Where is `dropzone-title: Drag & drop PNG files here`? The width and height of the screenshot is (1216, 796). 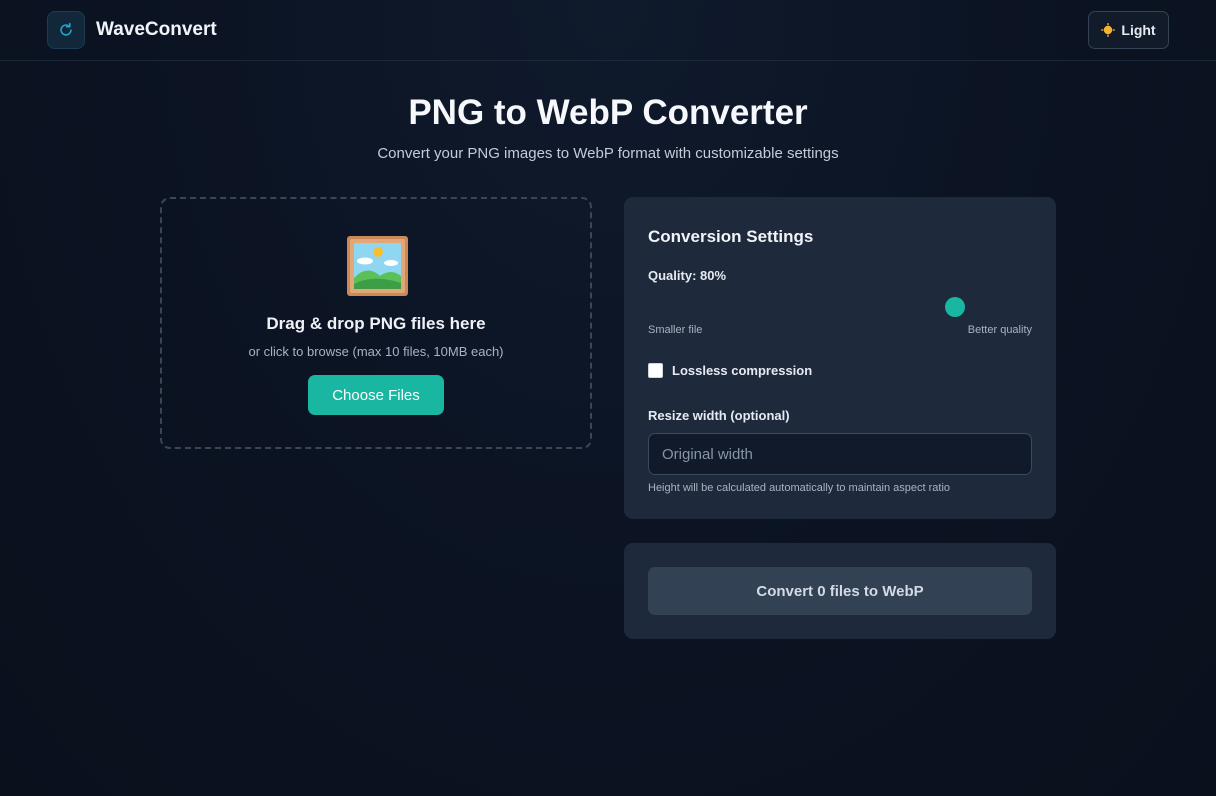
dropzone-title: Drag & drop PNG files here is located at coordinates (376, 323).